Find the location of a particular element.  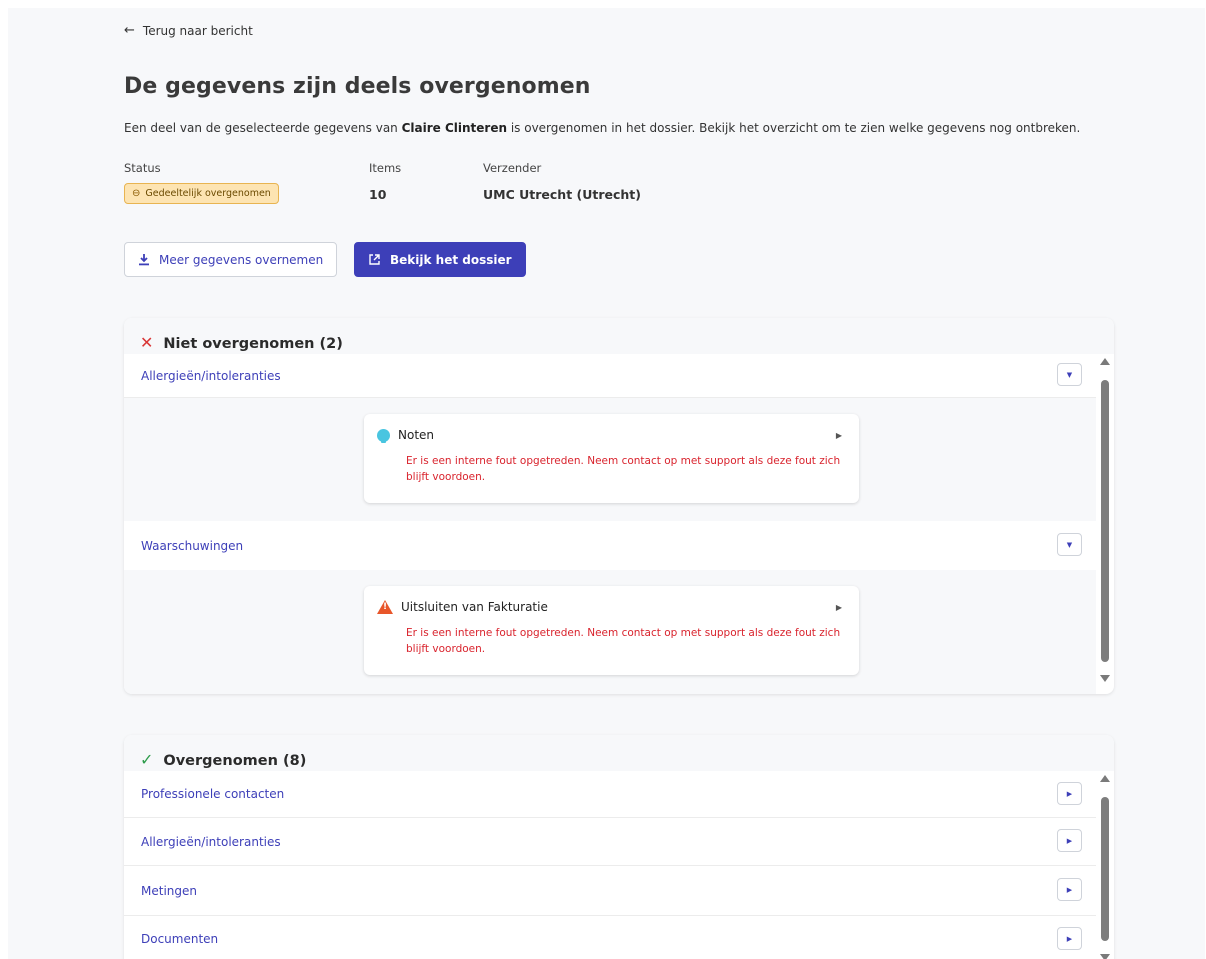

section-label: Professionele contacten is located at coordinates (213, 794).